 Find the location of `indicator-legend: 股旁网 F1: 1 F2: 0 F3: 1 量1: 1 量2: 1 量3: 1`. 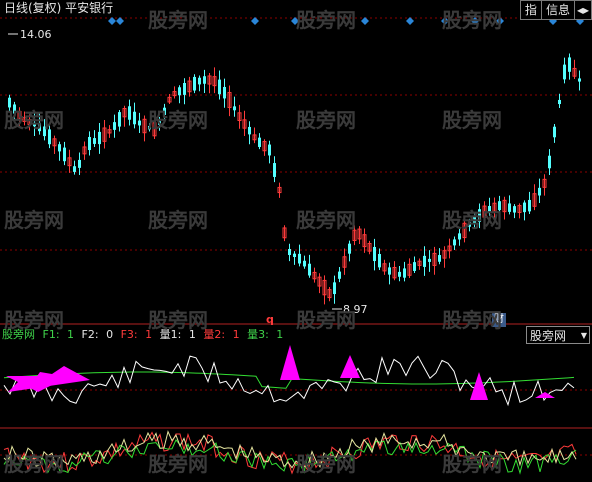

indicator-legend: 股旁网 F1: 1 F2: 0 F3: 1 量1: 1 量2: 1 量3: 1 is located at coordinates (144, 335).